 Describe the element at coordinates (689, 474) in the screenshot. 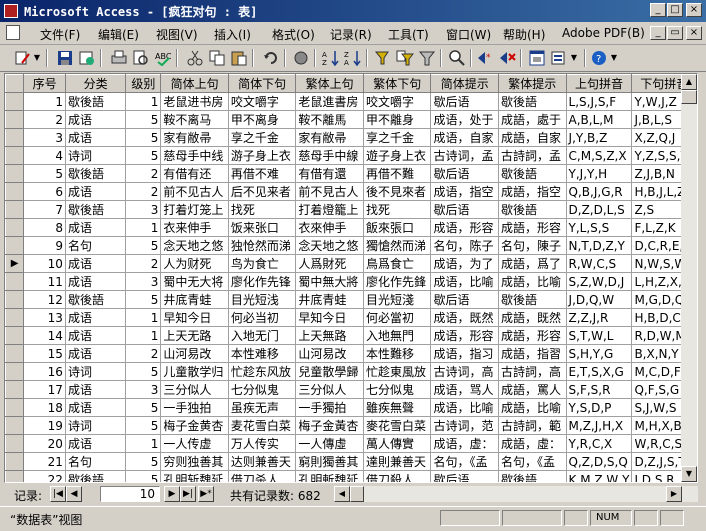

I see `scroll-down-icon: ▼` at that location.